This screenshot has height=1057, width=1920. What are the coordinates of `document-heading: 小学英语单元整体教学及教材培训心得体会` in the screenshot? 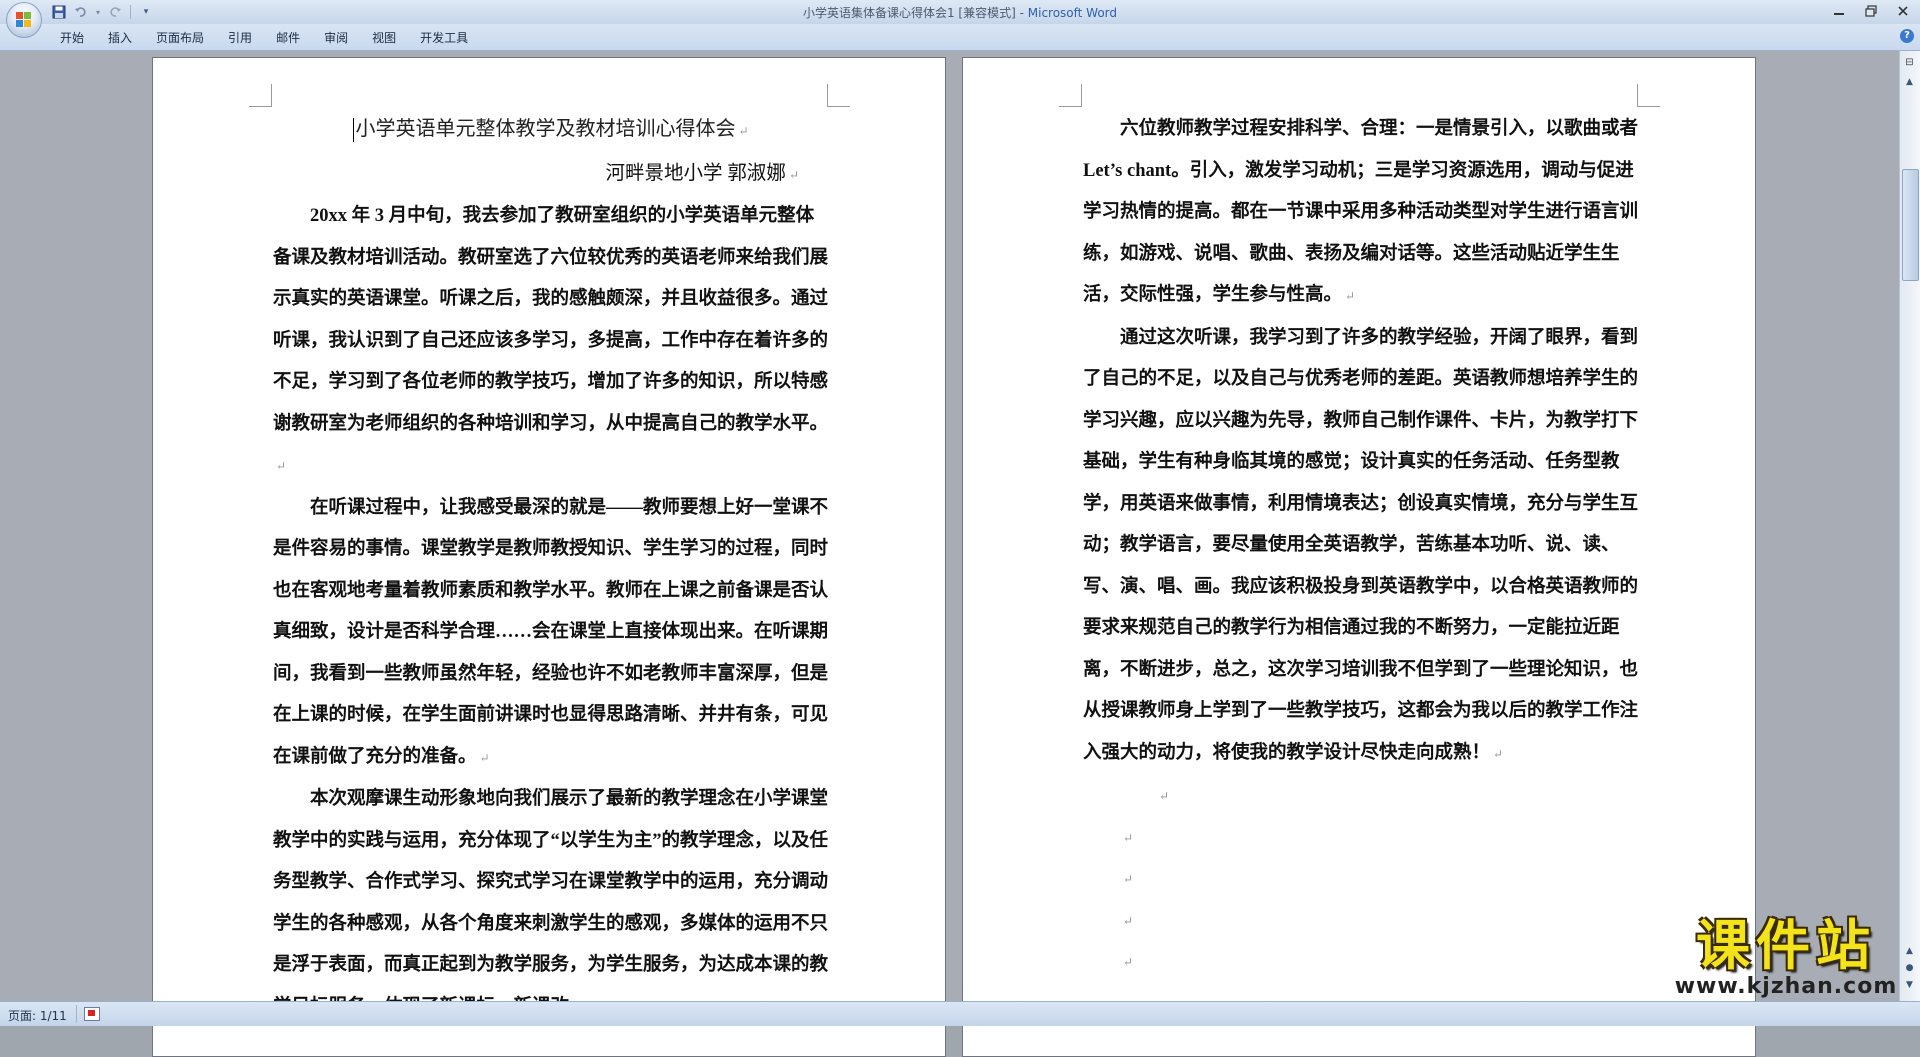 It's located at (545, 129).